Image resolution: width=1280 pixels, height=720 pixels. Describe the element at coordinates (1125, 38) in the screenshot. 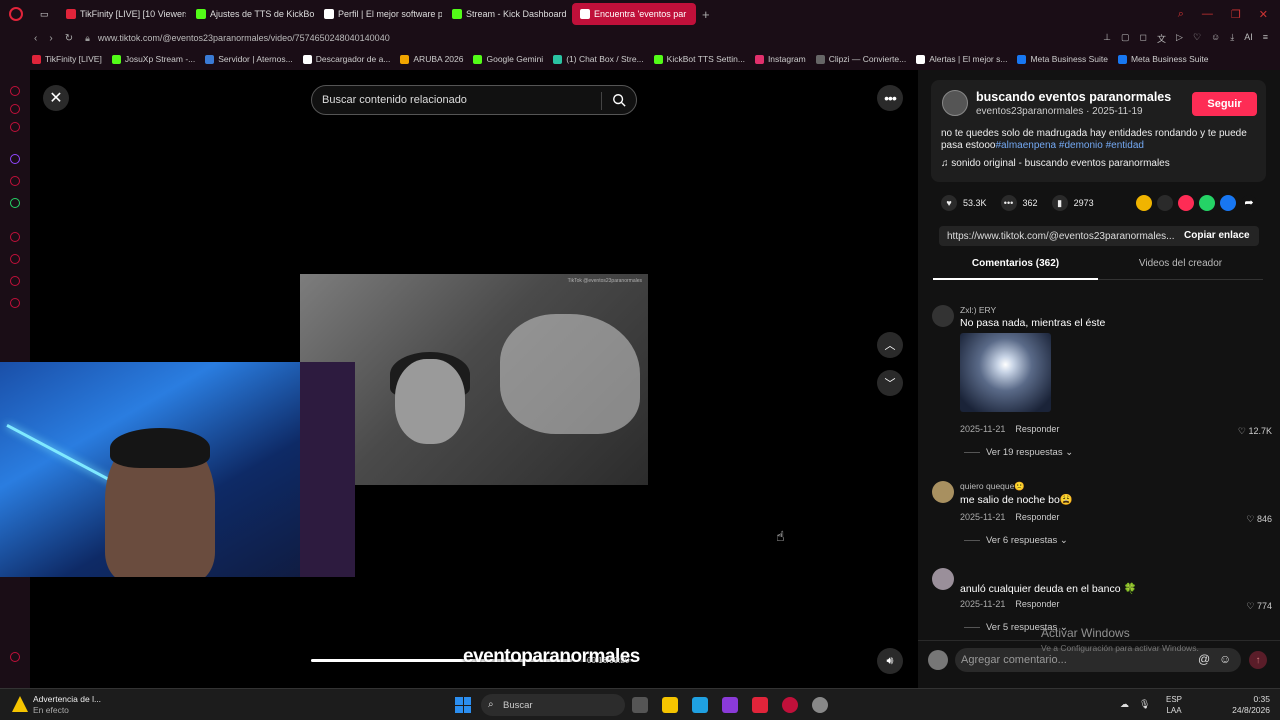

I see `snapshot-icon: ▢` at that location.